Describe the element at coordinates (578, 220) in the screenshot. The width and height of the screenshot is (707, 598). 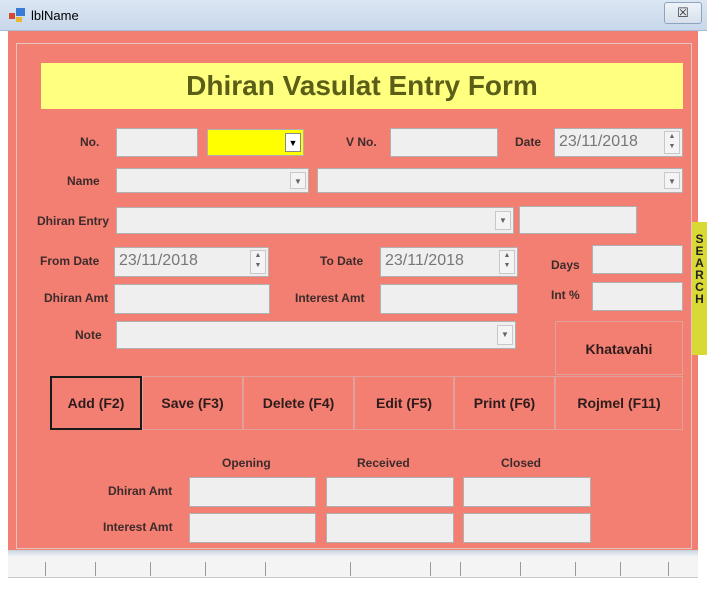
I see `dhiran-entry-extra-input` at that location.